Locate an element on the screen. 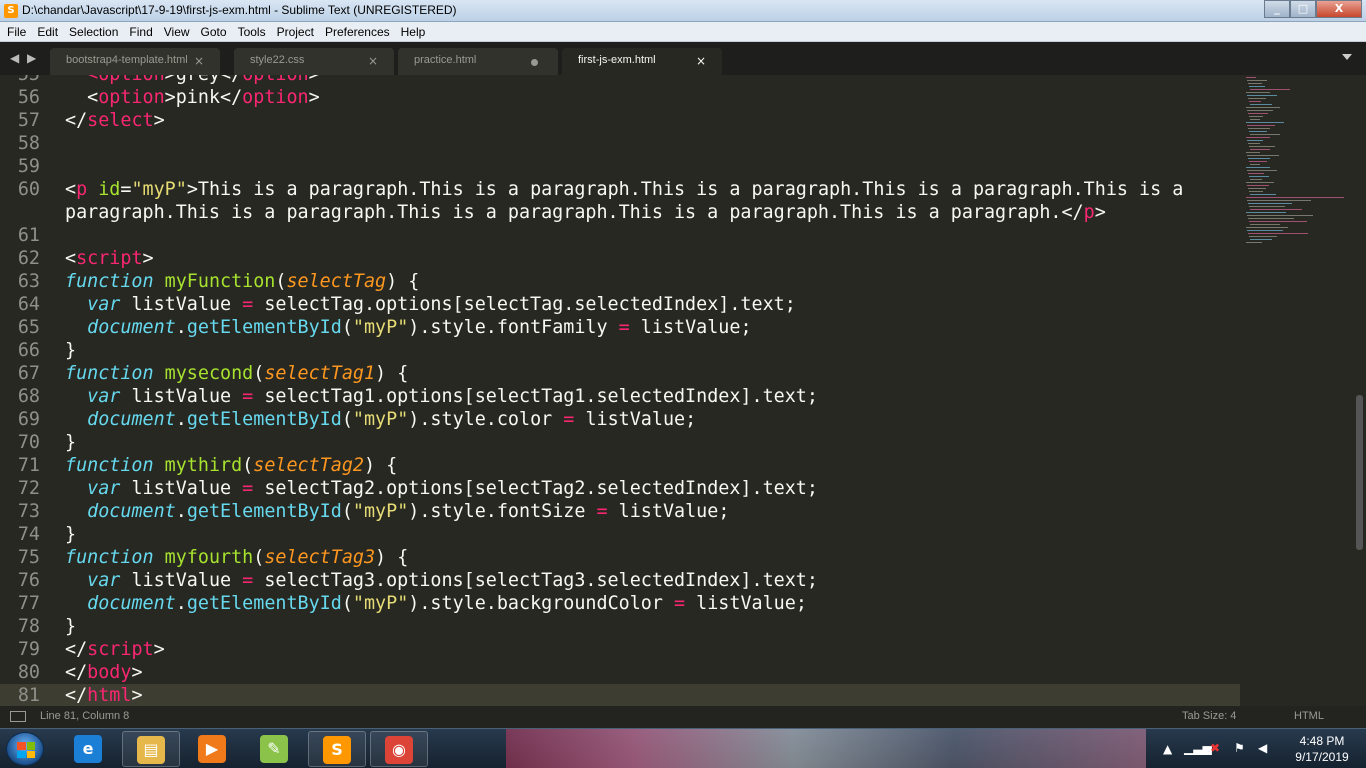 The image size is (1366, 768). tab-bootstrap4-template: bootstrap4-template.html × is located at coordinates (135, 61).